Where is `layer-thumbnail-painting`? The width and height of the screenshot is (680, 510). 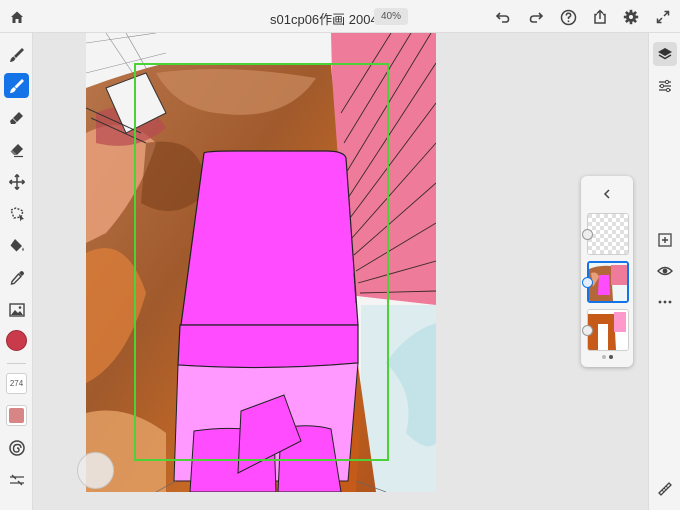
layer-thumbnail-painting is located at coordinates (608, 282).